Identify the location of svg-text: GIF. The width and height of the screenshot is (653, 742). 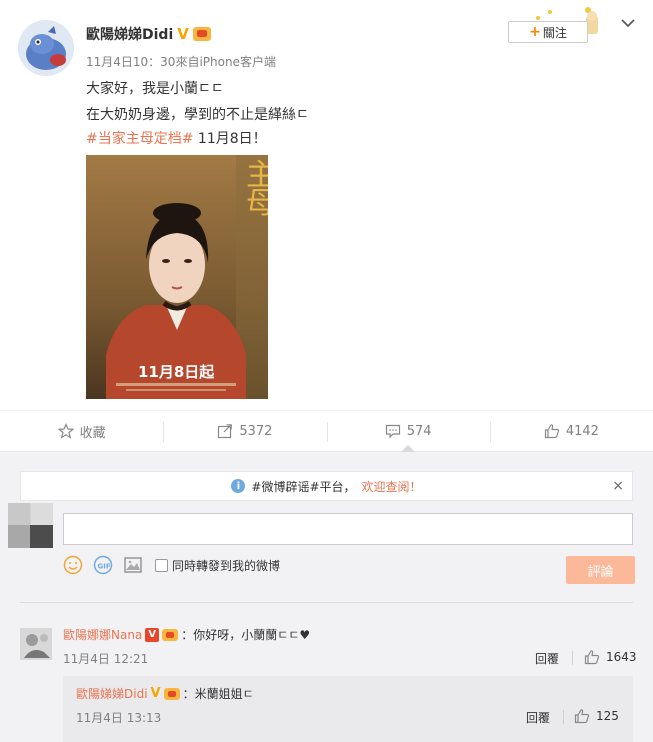
(104, 567).